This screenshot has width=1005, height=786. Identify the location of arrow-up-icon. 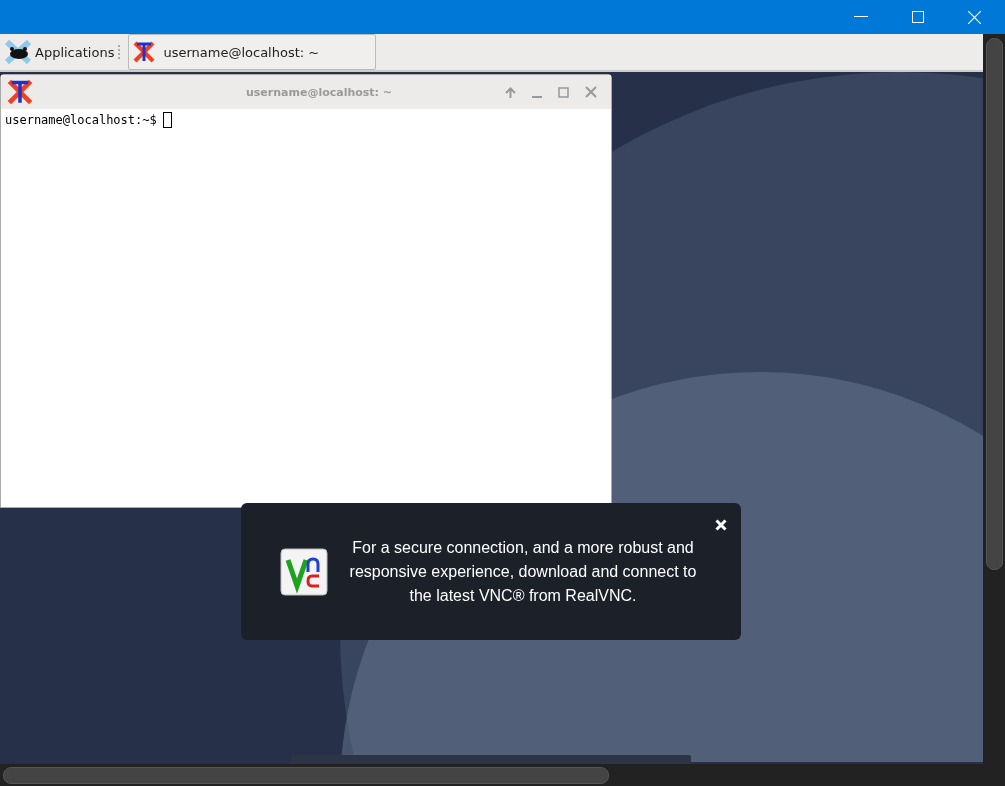
(510, 92).